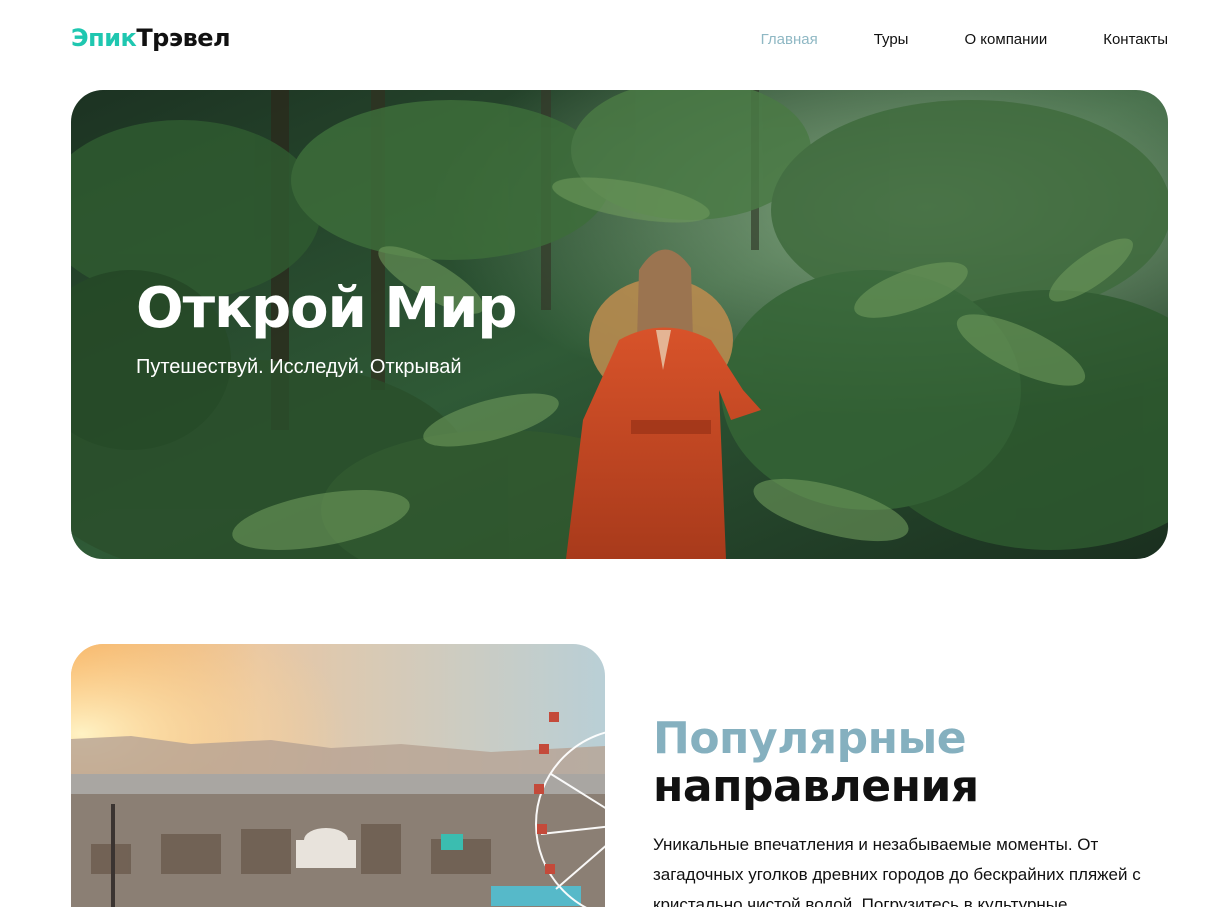 The image size is (1230, 907). I want to click on nav-item-about: О компании, so click(1005, 39).